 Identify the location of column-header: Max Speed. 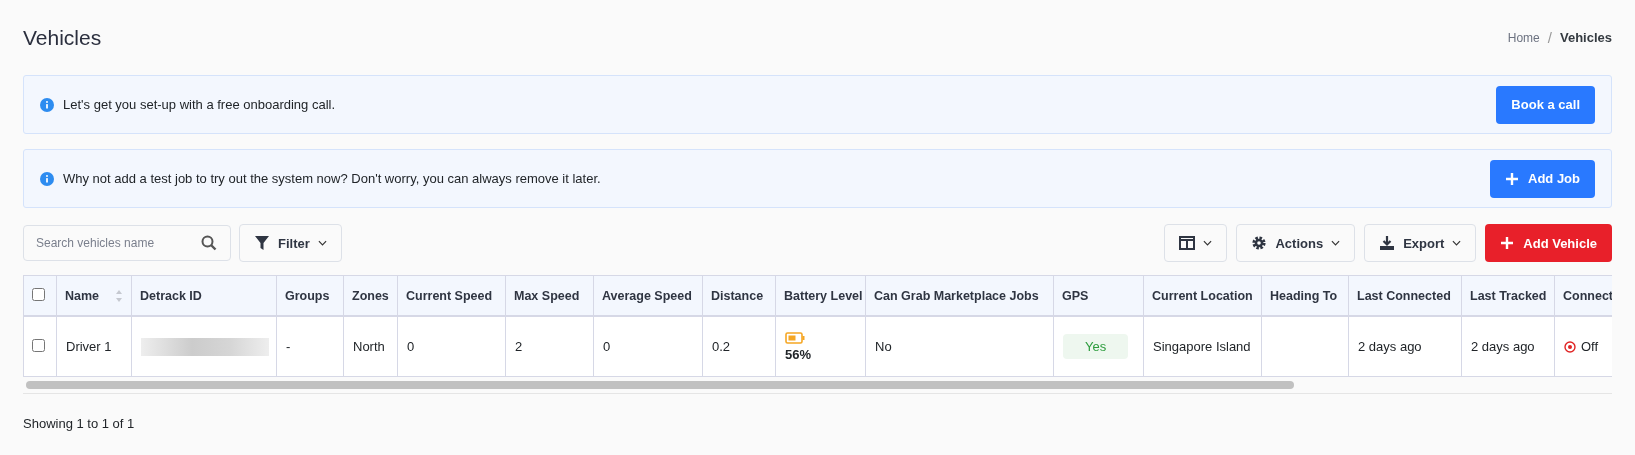
(549, 295).